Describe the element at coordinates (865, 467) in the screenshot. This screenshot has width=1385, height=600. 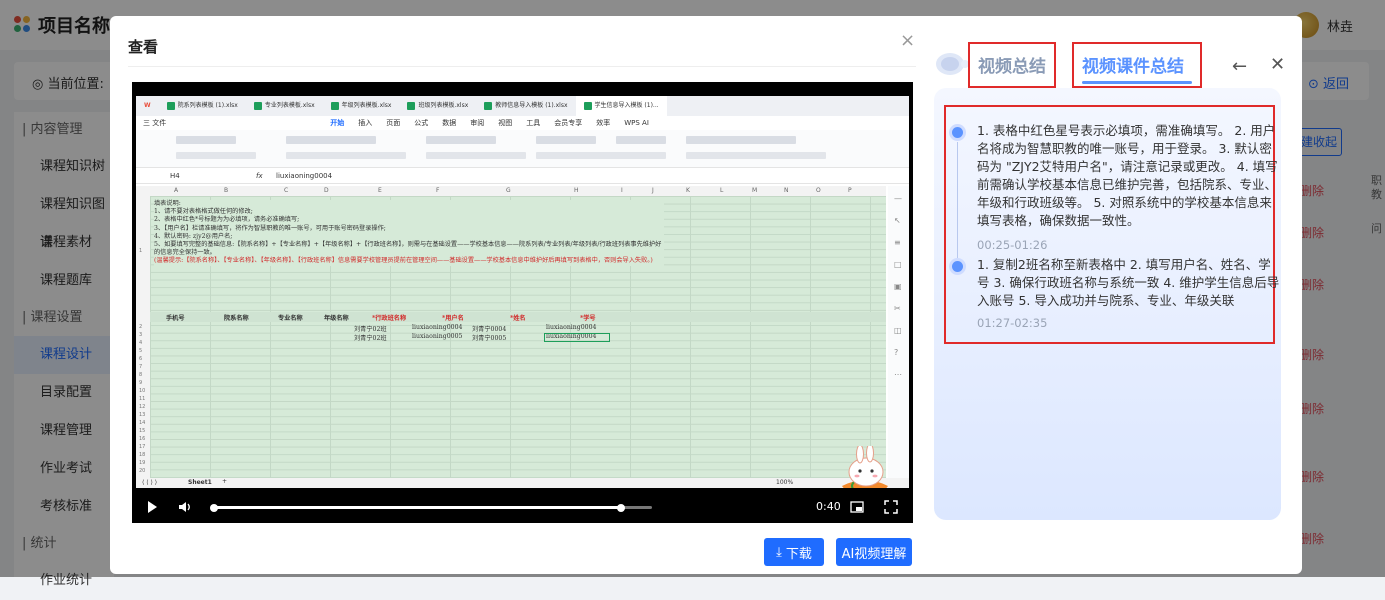
I see `rabbit-mascot-icon` at that location.